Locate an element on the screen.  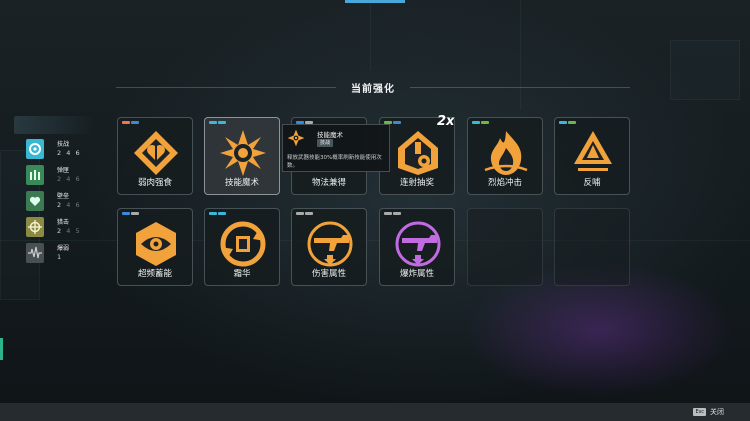
card-label: 连射抽奖 is located at coordinates (416, 183).